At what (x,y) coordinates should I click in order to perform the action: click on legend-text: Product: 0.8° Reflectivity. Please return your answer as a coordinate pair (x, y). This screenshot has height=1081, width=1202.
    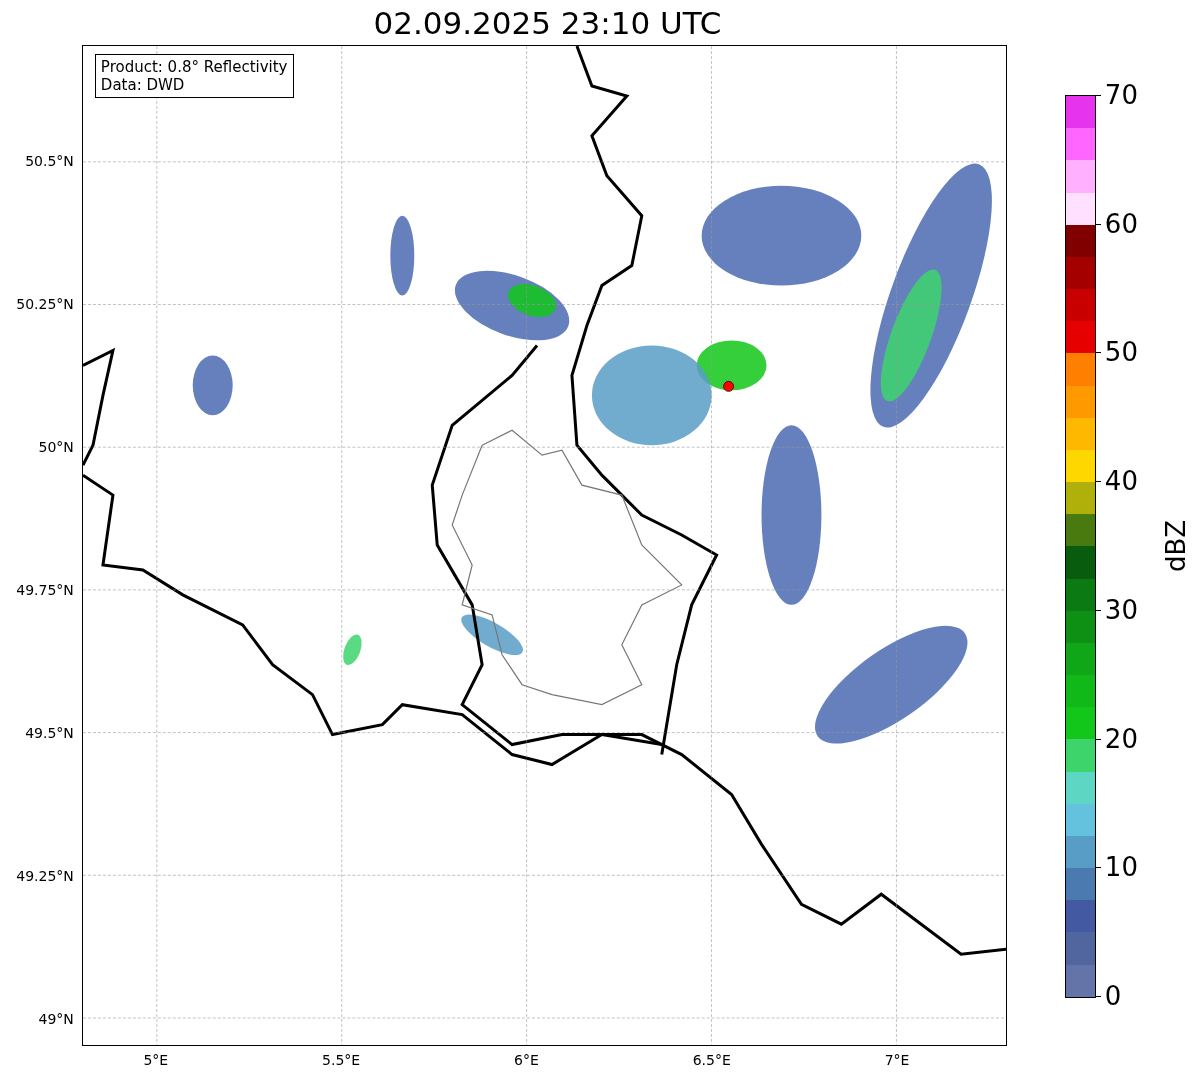
    Looking at the image, I should click on (194, 67).